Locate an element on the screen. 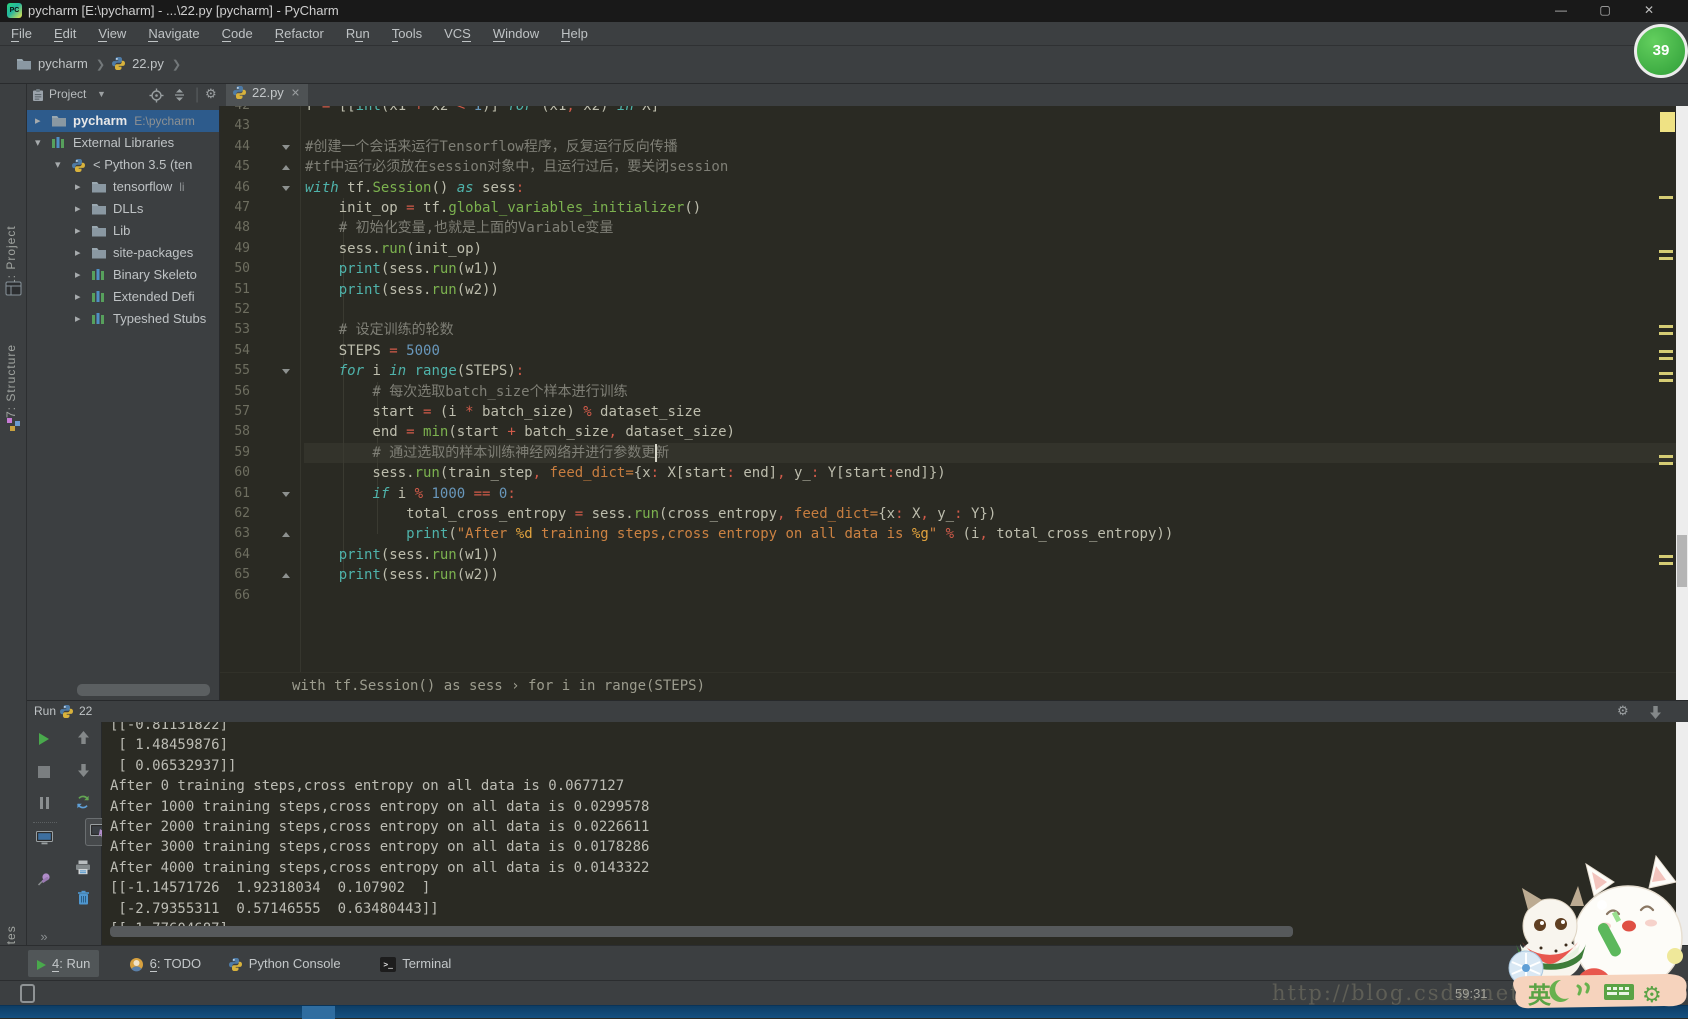 The height and width of the screenshot is (1019, 1688). tree-row-typeshed-stubs: ▸ Typeshed Stubs is located at coordinates (123, 319).